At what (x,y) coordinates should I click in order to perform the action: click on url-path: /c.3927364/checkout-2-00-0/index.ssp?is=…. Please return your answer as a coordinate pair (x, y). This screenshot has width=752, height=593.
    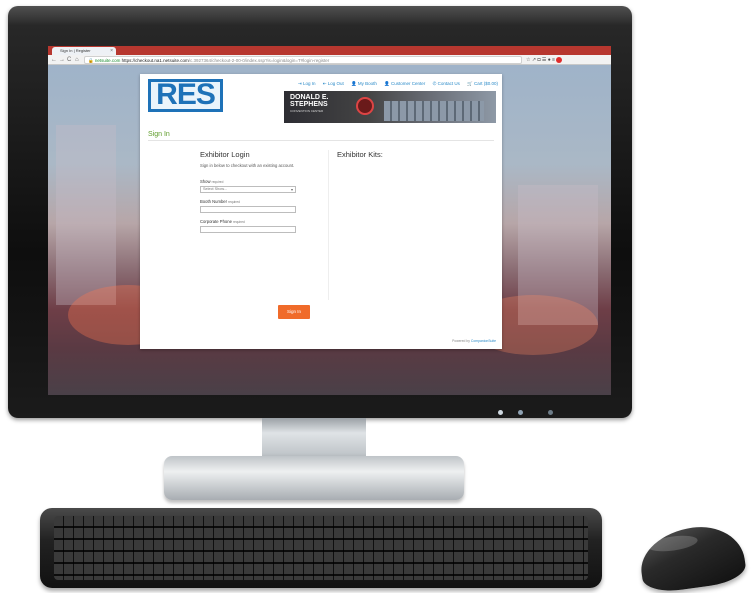
    Looking at the image, I should click on (259, 60).